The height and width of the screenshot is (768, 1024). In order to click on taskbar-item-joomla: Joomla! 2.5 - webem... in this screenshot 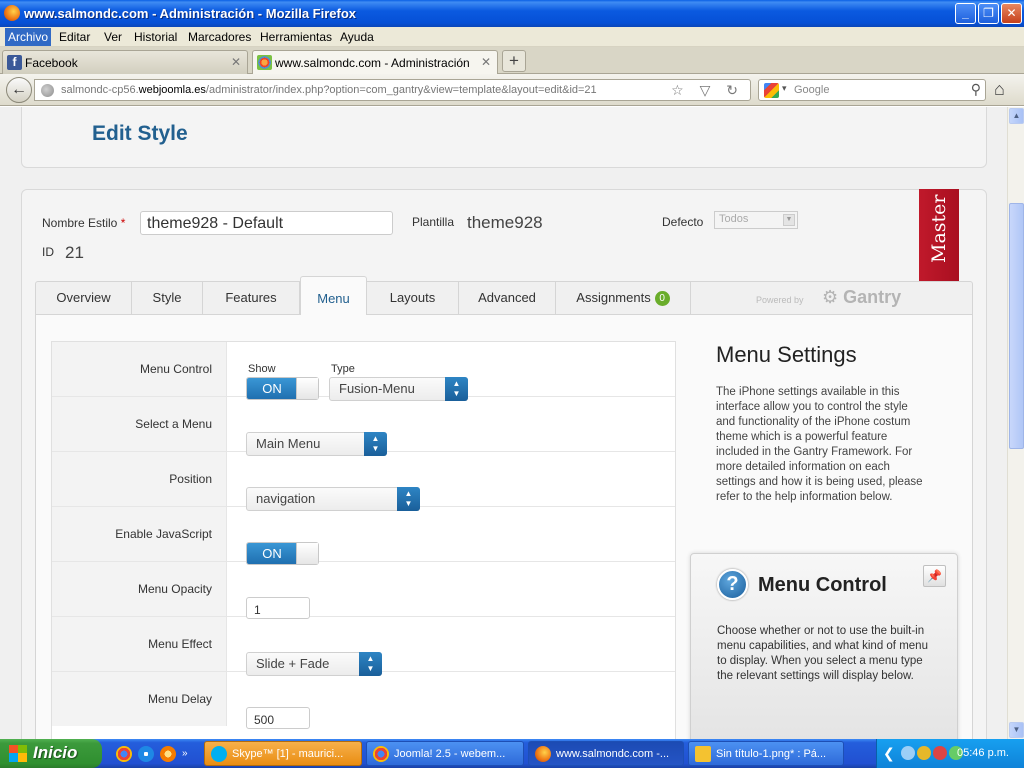, I will do `click(445, 753)`.